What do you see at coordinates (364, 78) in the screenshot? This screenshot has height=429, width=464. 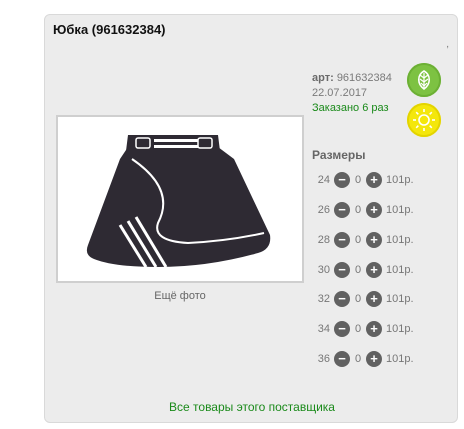 I see `article-number: 961632384` at bounding box center [364, 78].